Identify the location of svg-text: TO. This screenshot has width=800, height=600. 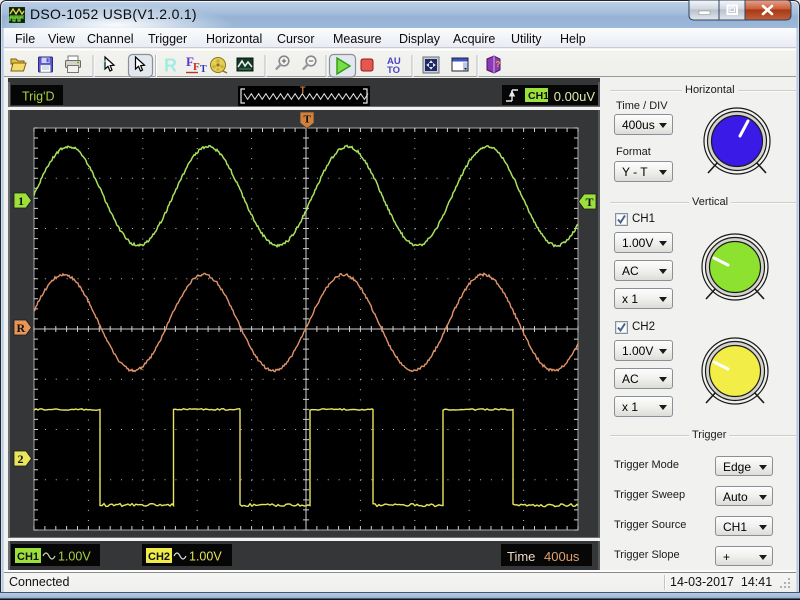
(393, 70).